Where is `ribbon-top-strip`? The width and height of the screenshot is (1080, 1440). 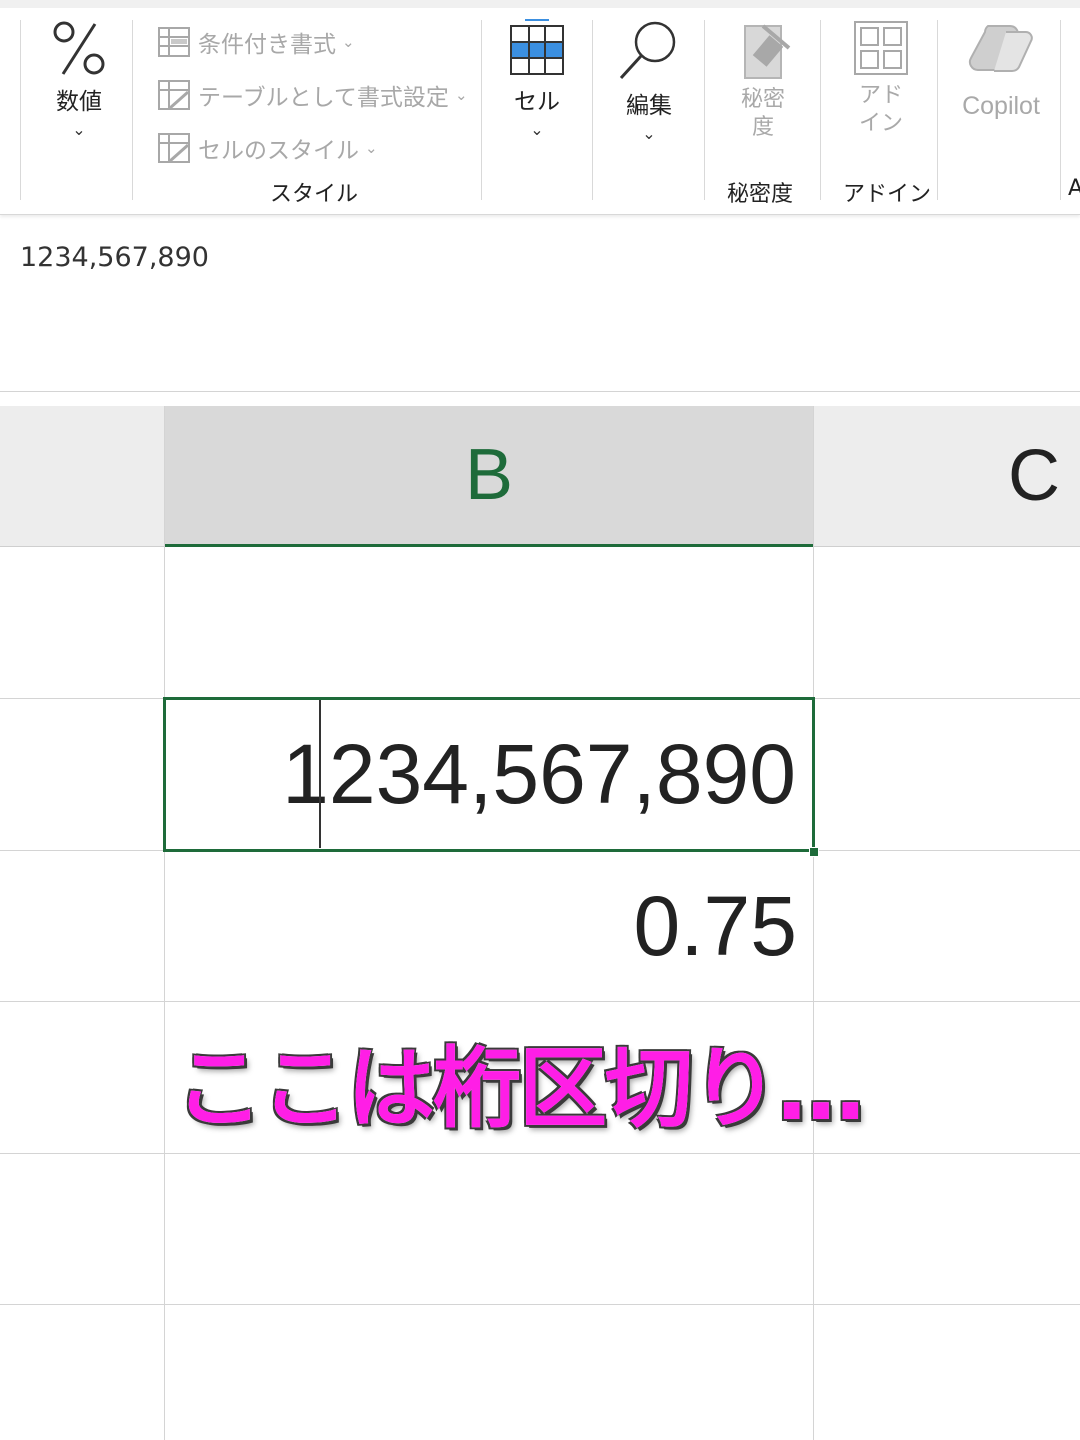 ribbon-top-strip is located at coordinates (540, 4).